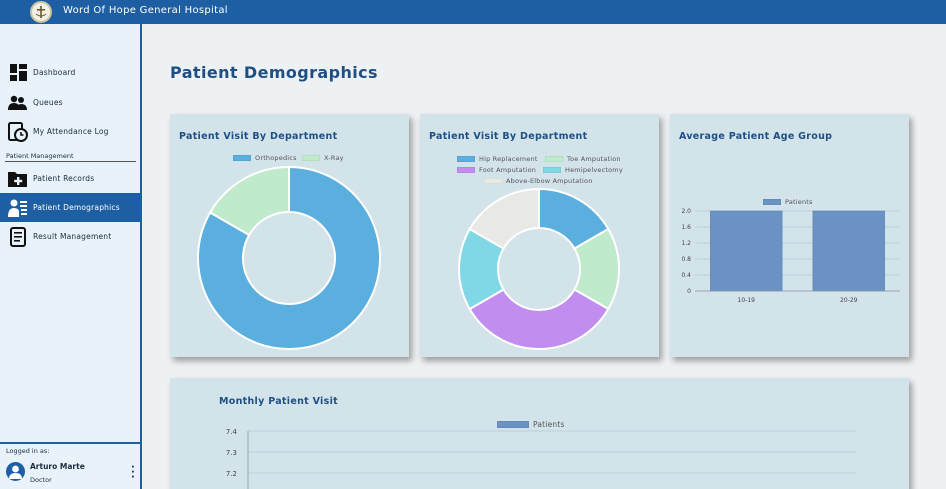 The width and height of the screenshot is (946, 489). Describe the element at coordinates (48, 102) in the screenshot. I see `sidebar-item-label: Queues` at that location.